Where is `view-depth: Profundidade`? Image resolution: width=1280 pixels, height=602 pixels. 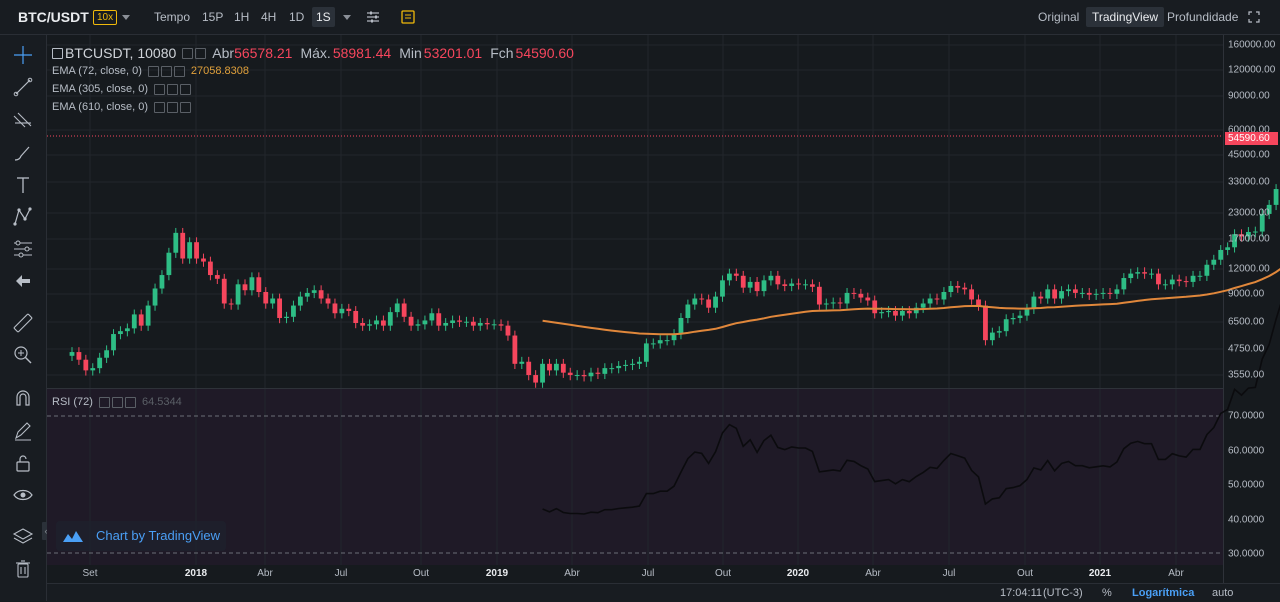 view-depth: Profundidade is located at coordinates (1202, 17).